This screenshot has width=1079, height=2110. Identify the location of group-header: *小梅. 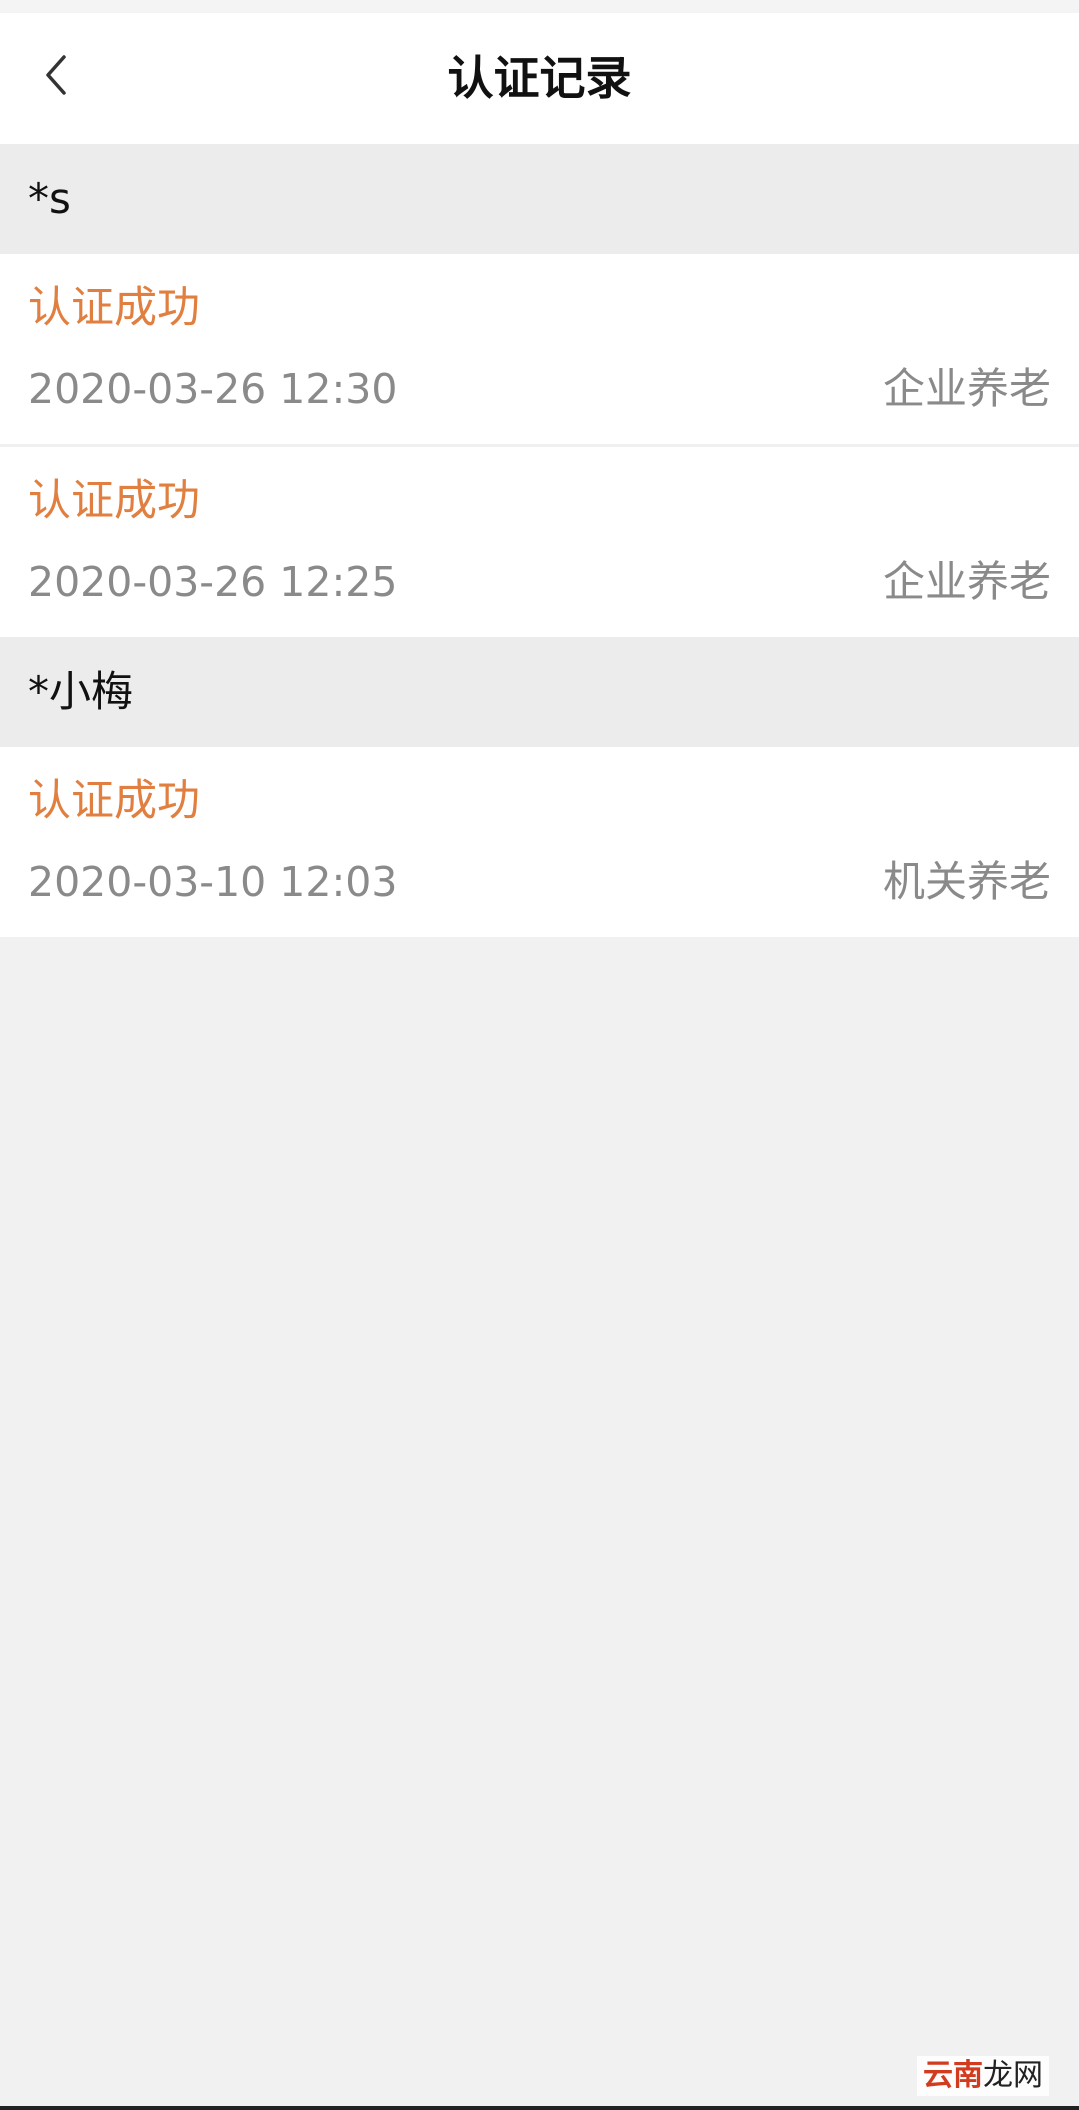
(539, 692).